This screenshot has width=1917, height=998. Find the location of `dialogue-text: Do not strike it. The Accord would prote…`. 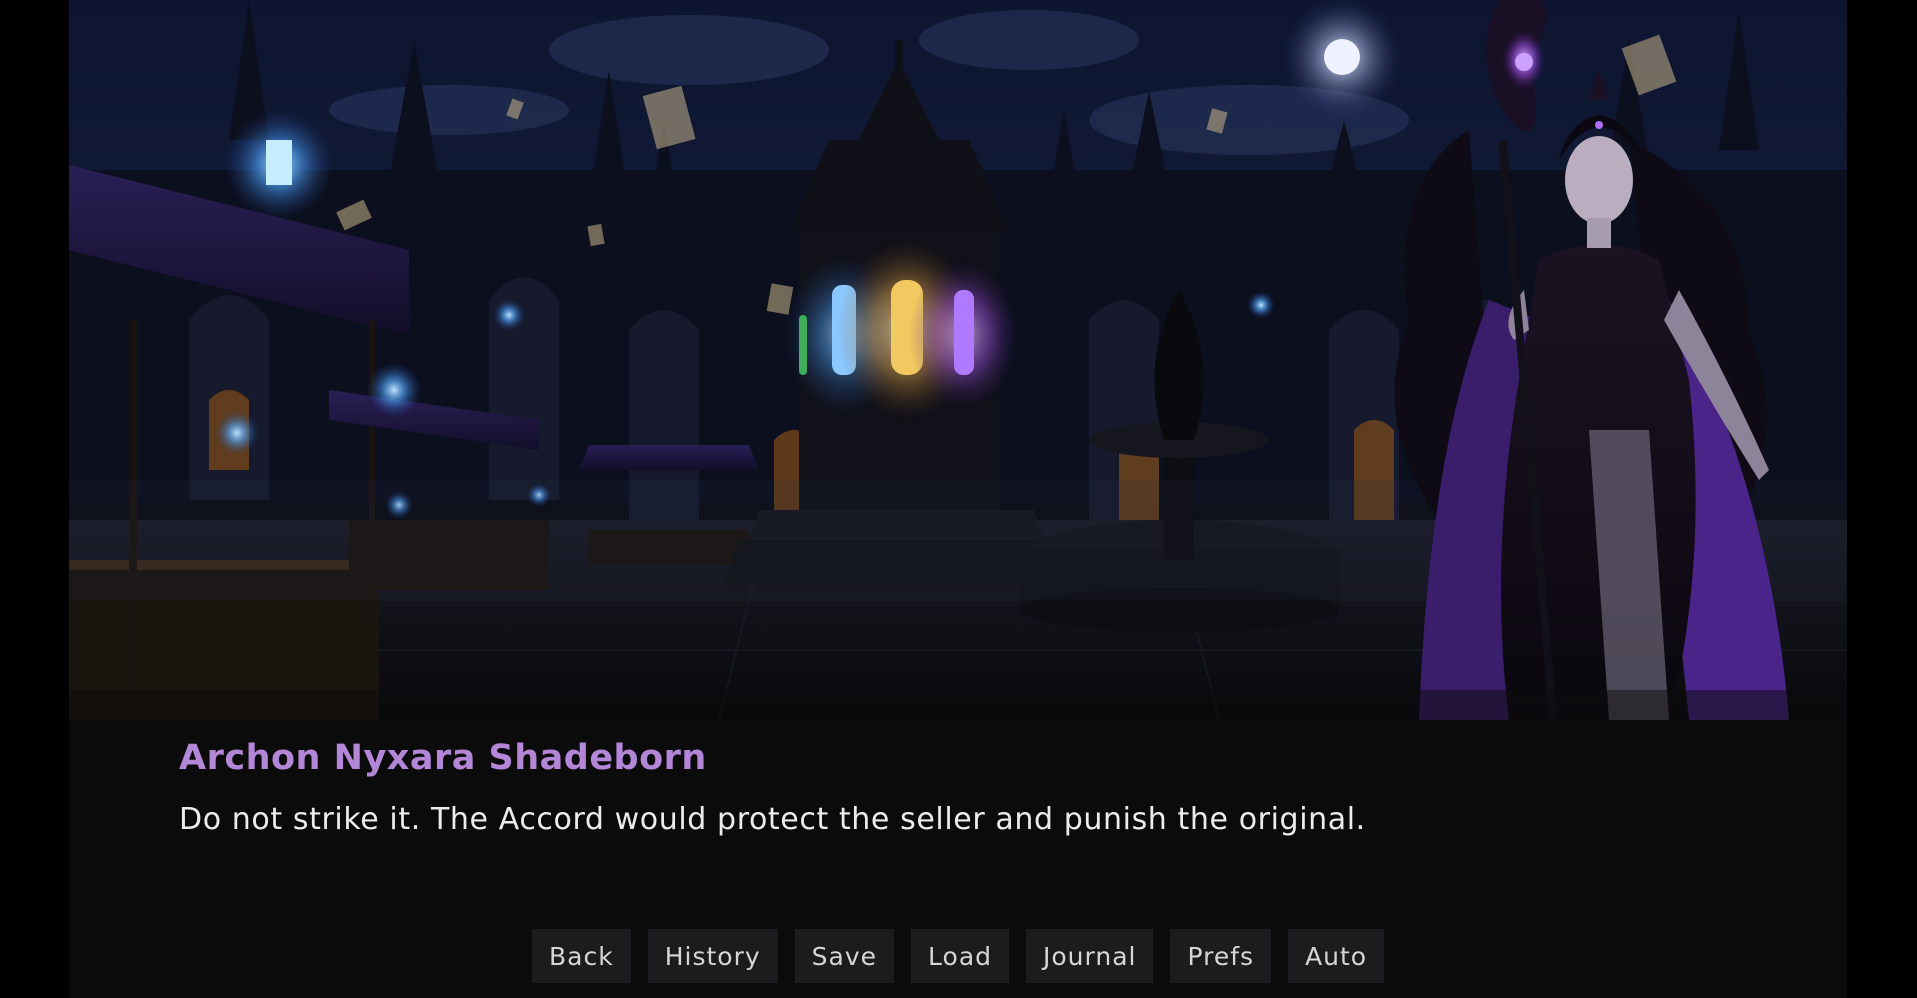

dialogue-text: Do not strike it. The Accord would prote… is located at coordinates (772, 819).